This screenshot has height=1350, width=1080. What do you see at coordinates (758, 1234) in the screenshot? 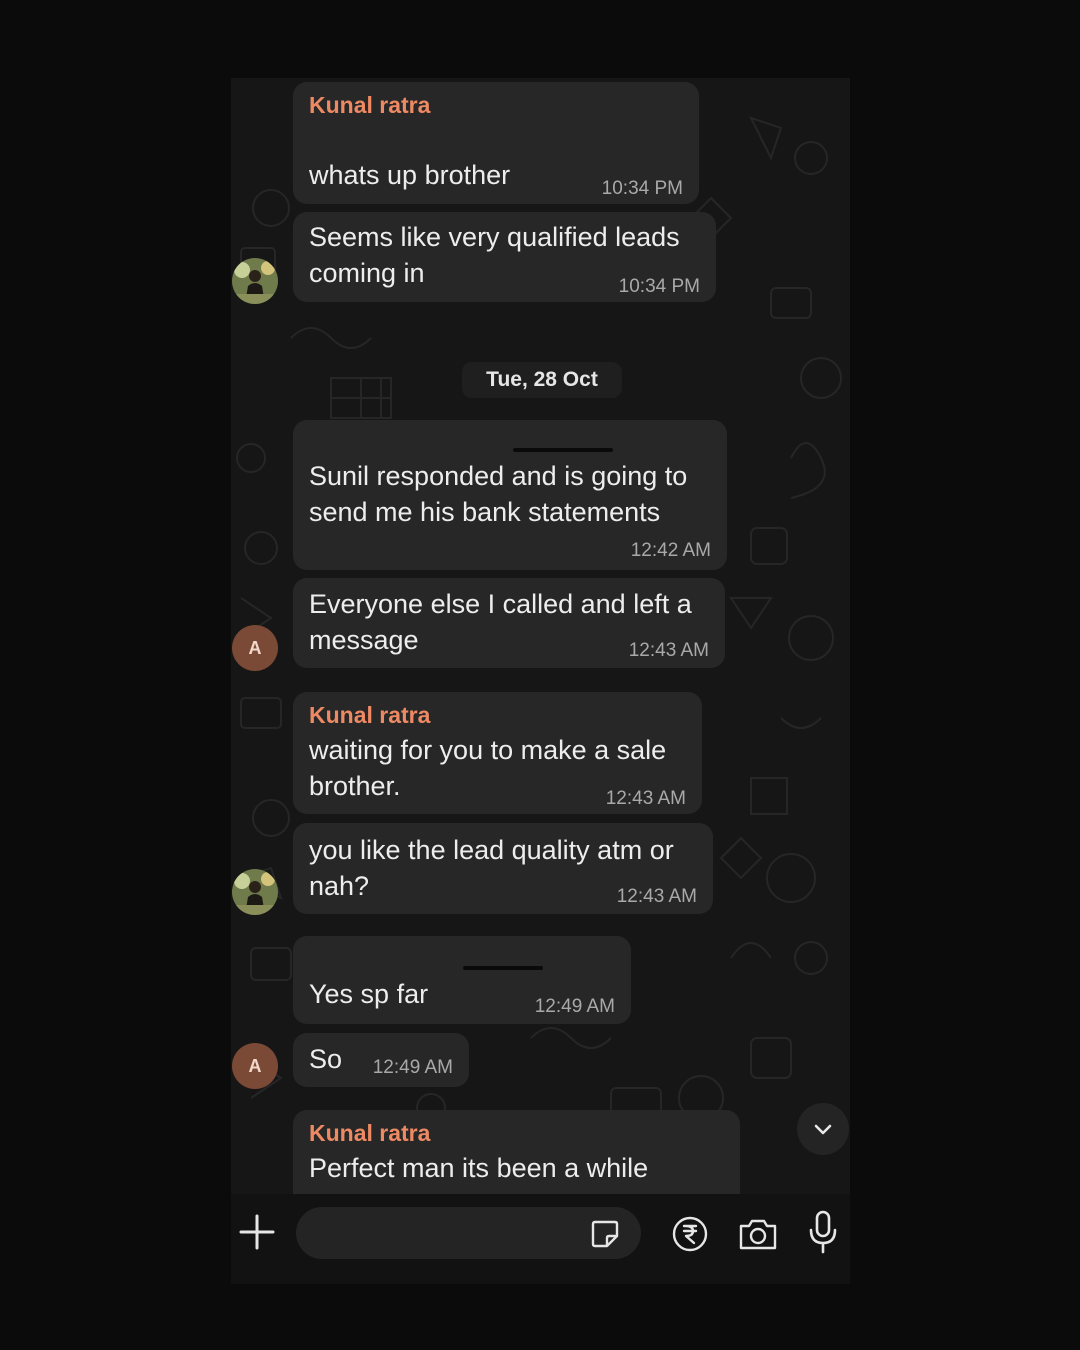
I see `camera-icon` at bounding box center [758, 1234].